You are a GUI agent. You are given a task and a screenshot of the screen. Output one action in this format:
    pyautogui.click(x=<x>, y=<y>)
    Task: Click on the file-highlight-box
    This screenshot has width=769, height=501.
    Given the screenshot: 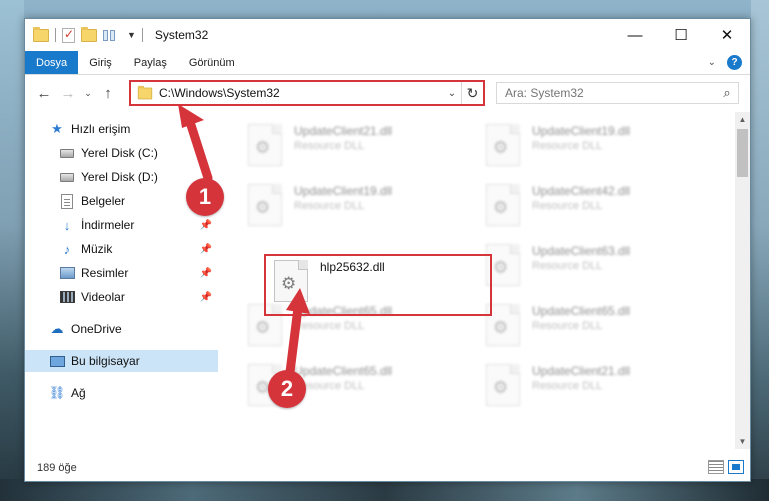 What is the action you would take?
    pyautogui.click(x=378, y=285)
    